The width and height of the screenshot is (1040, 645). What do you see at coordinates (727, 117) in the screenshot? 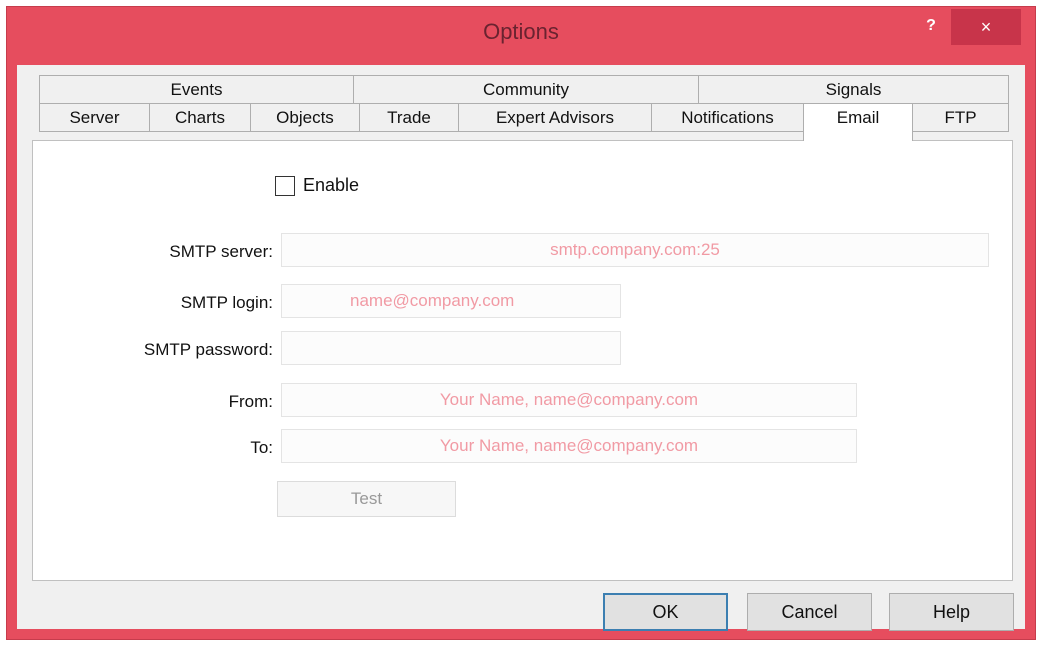
I see `tab-notifications: Notifications` at bounding box center [727, 117].